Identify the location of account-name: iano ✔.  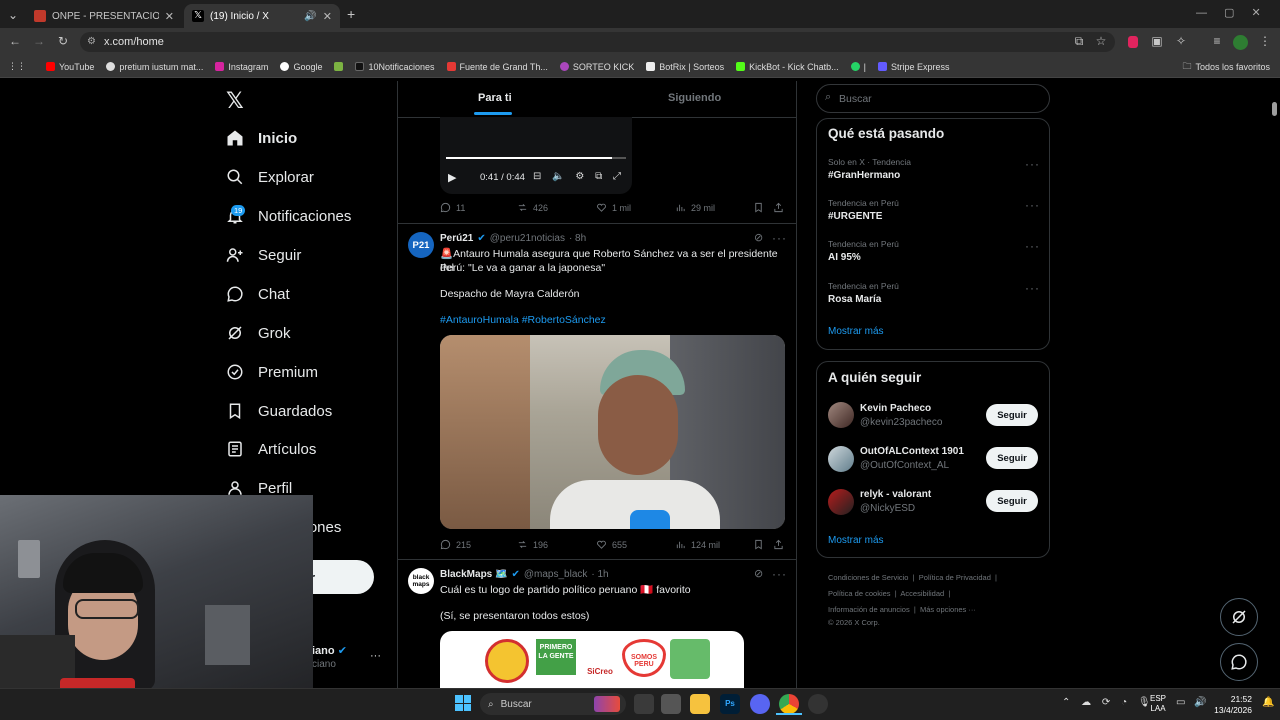
(329, 650).